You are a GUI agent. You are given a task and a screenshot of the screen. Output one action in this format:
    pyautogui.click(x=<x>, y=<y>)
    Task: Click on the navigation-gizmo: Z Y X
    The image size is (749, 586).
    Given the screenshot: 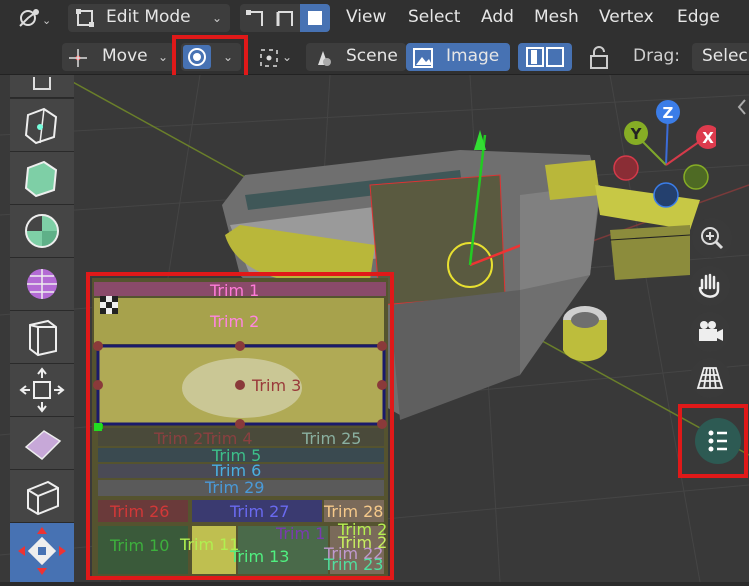 What is the action you would take?
    pyautogui.click(x=661, y=155)
    